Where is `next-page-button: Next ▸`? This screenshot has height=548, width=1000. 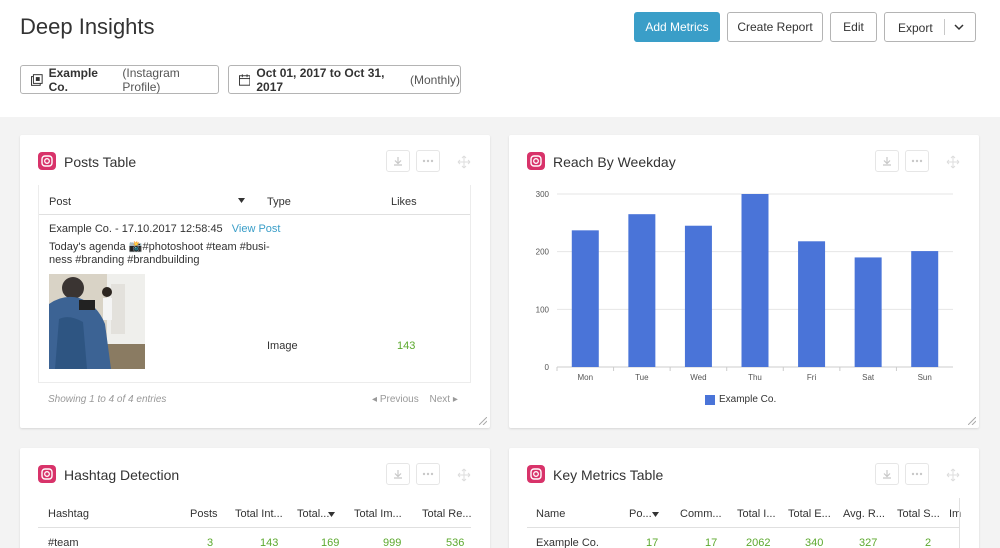 next-page-button: Next ▸ is located at coordinates (444, 399).